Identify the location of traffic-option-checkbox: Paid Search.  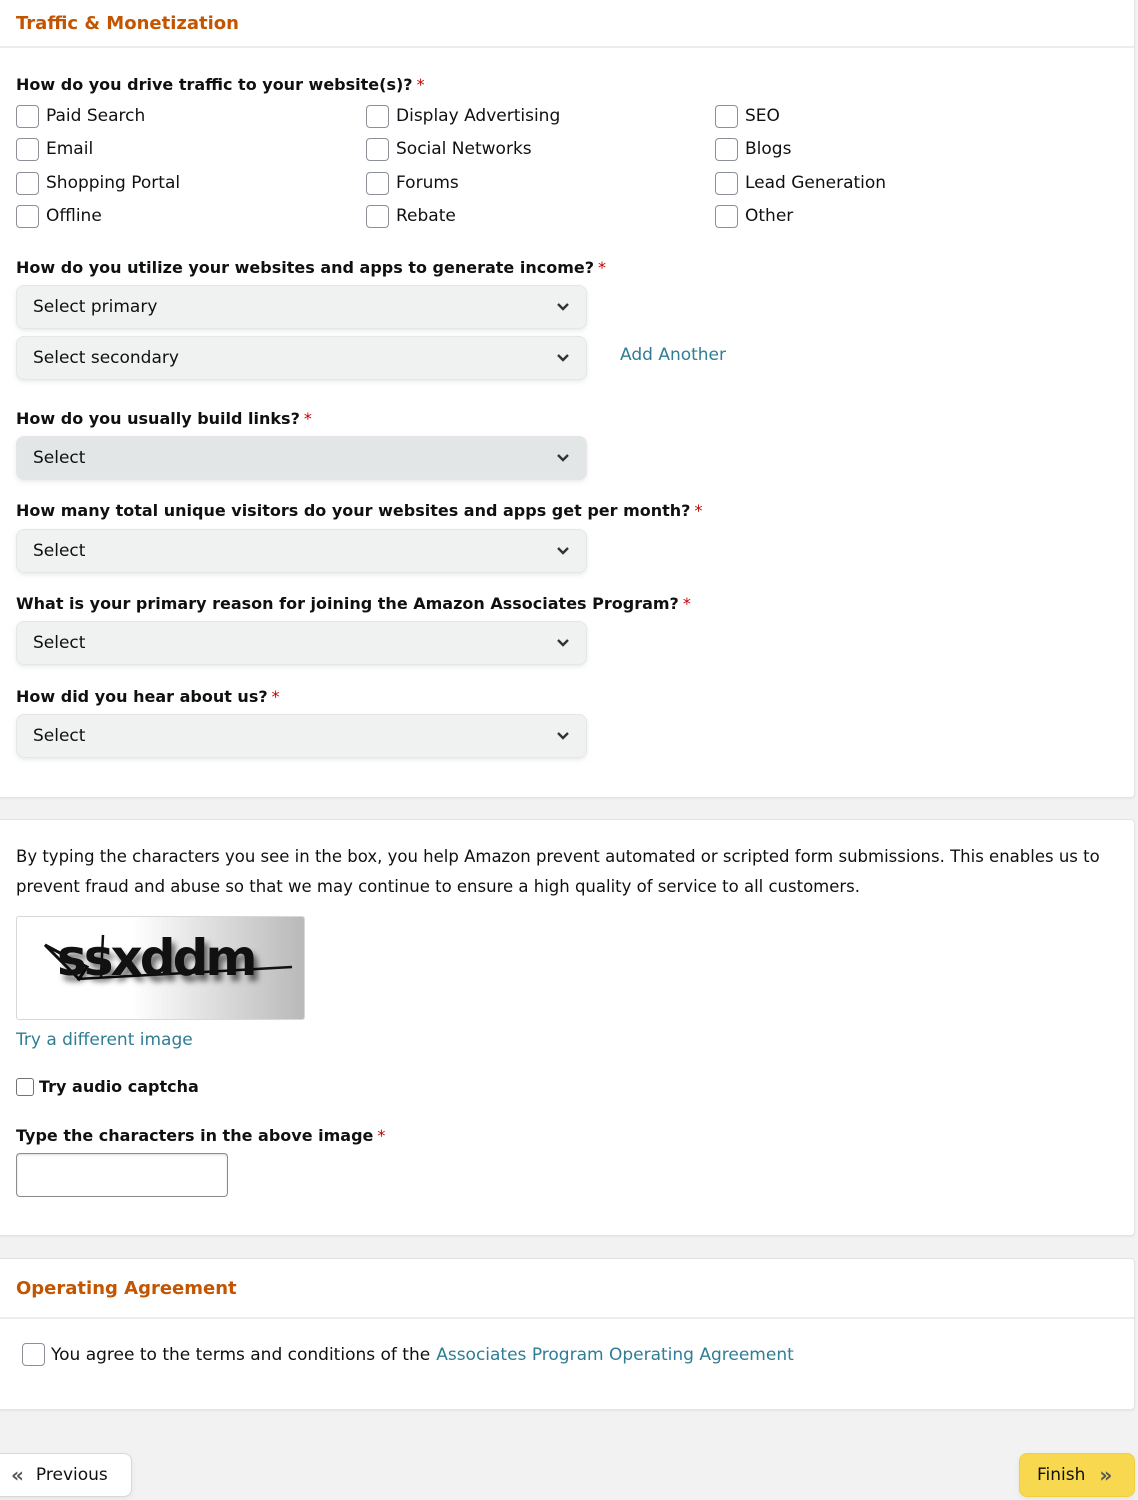
(80, 116).